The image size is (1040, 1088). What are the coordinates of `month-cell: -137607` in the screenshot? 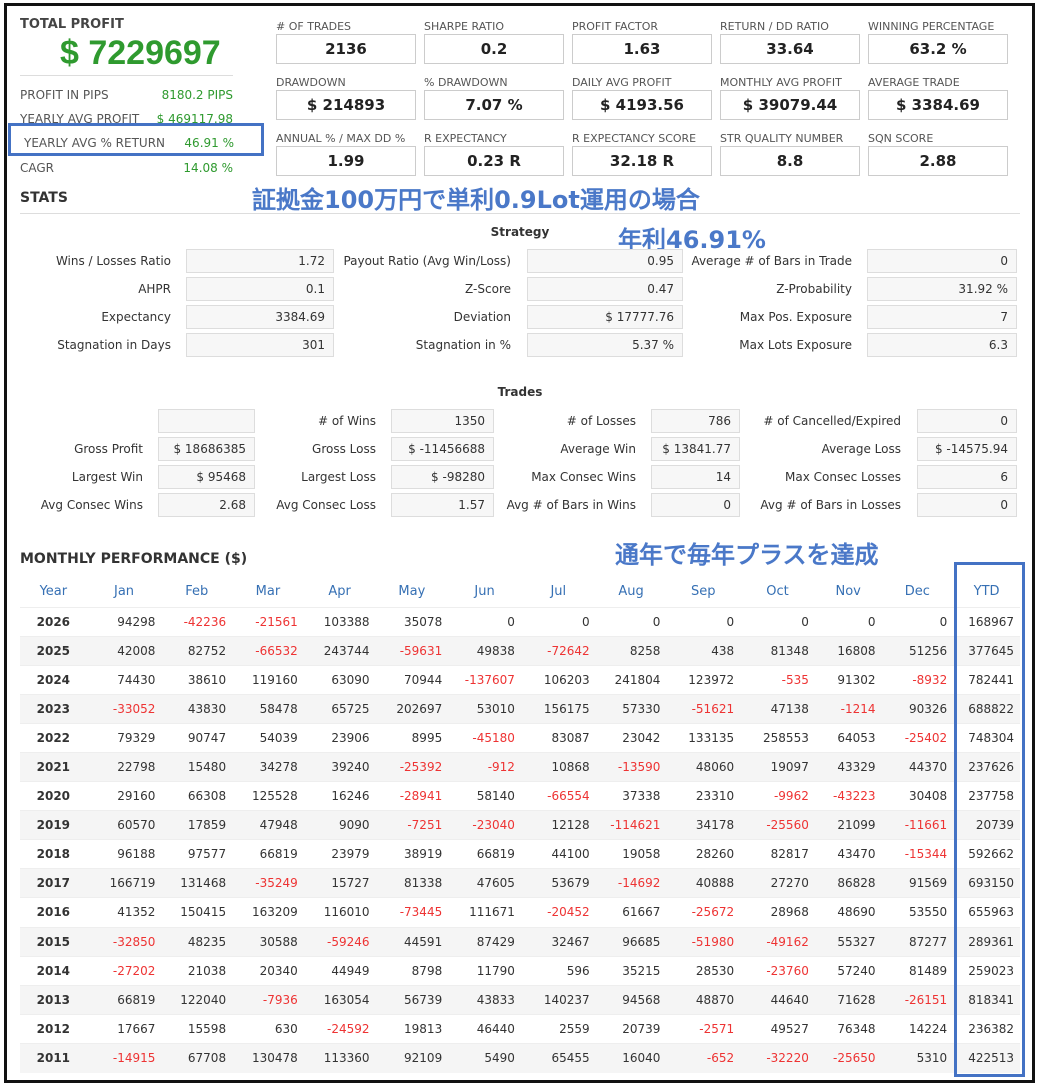 It's located at (484, 679).